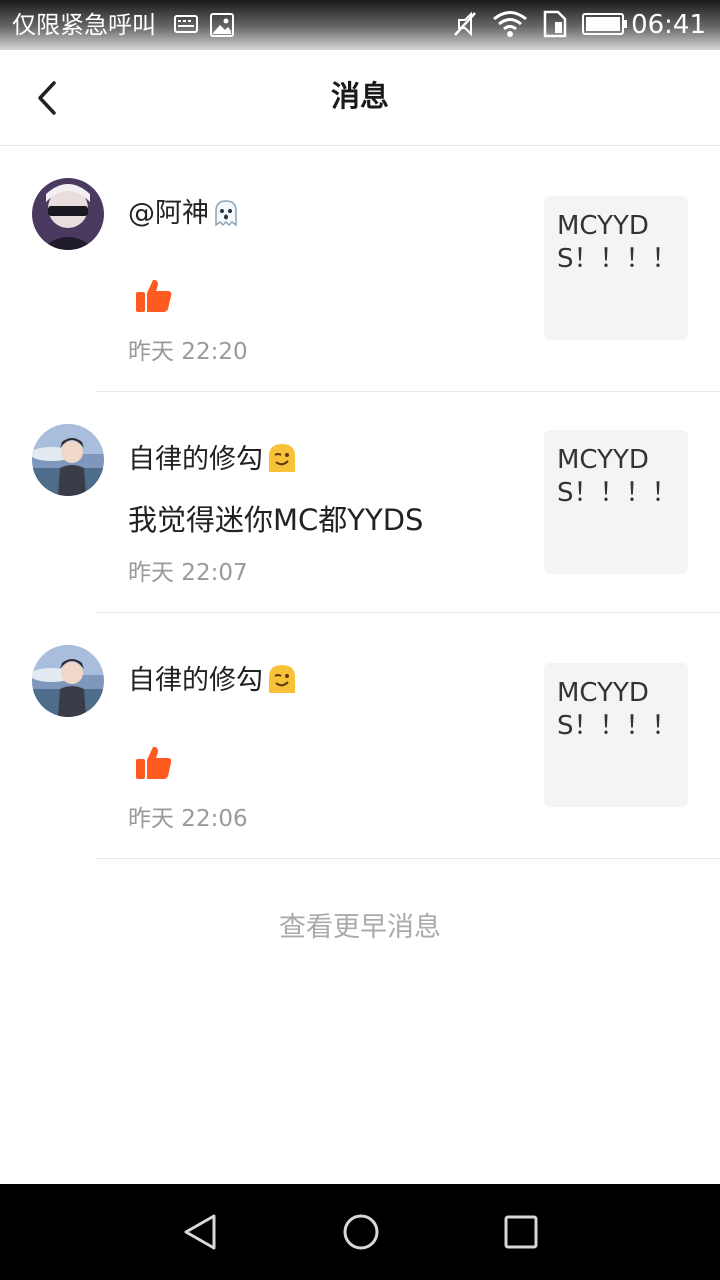  I want to click on system-nav-bar, so click(360, 1232).